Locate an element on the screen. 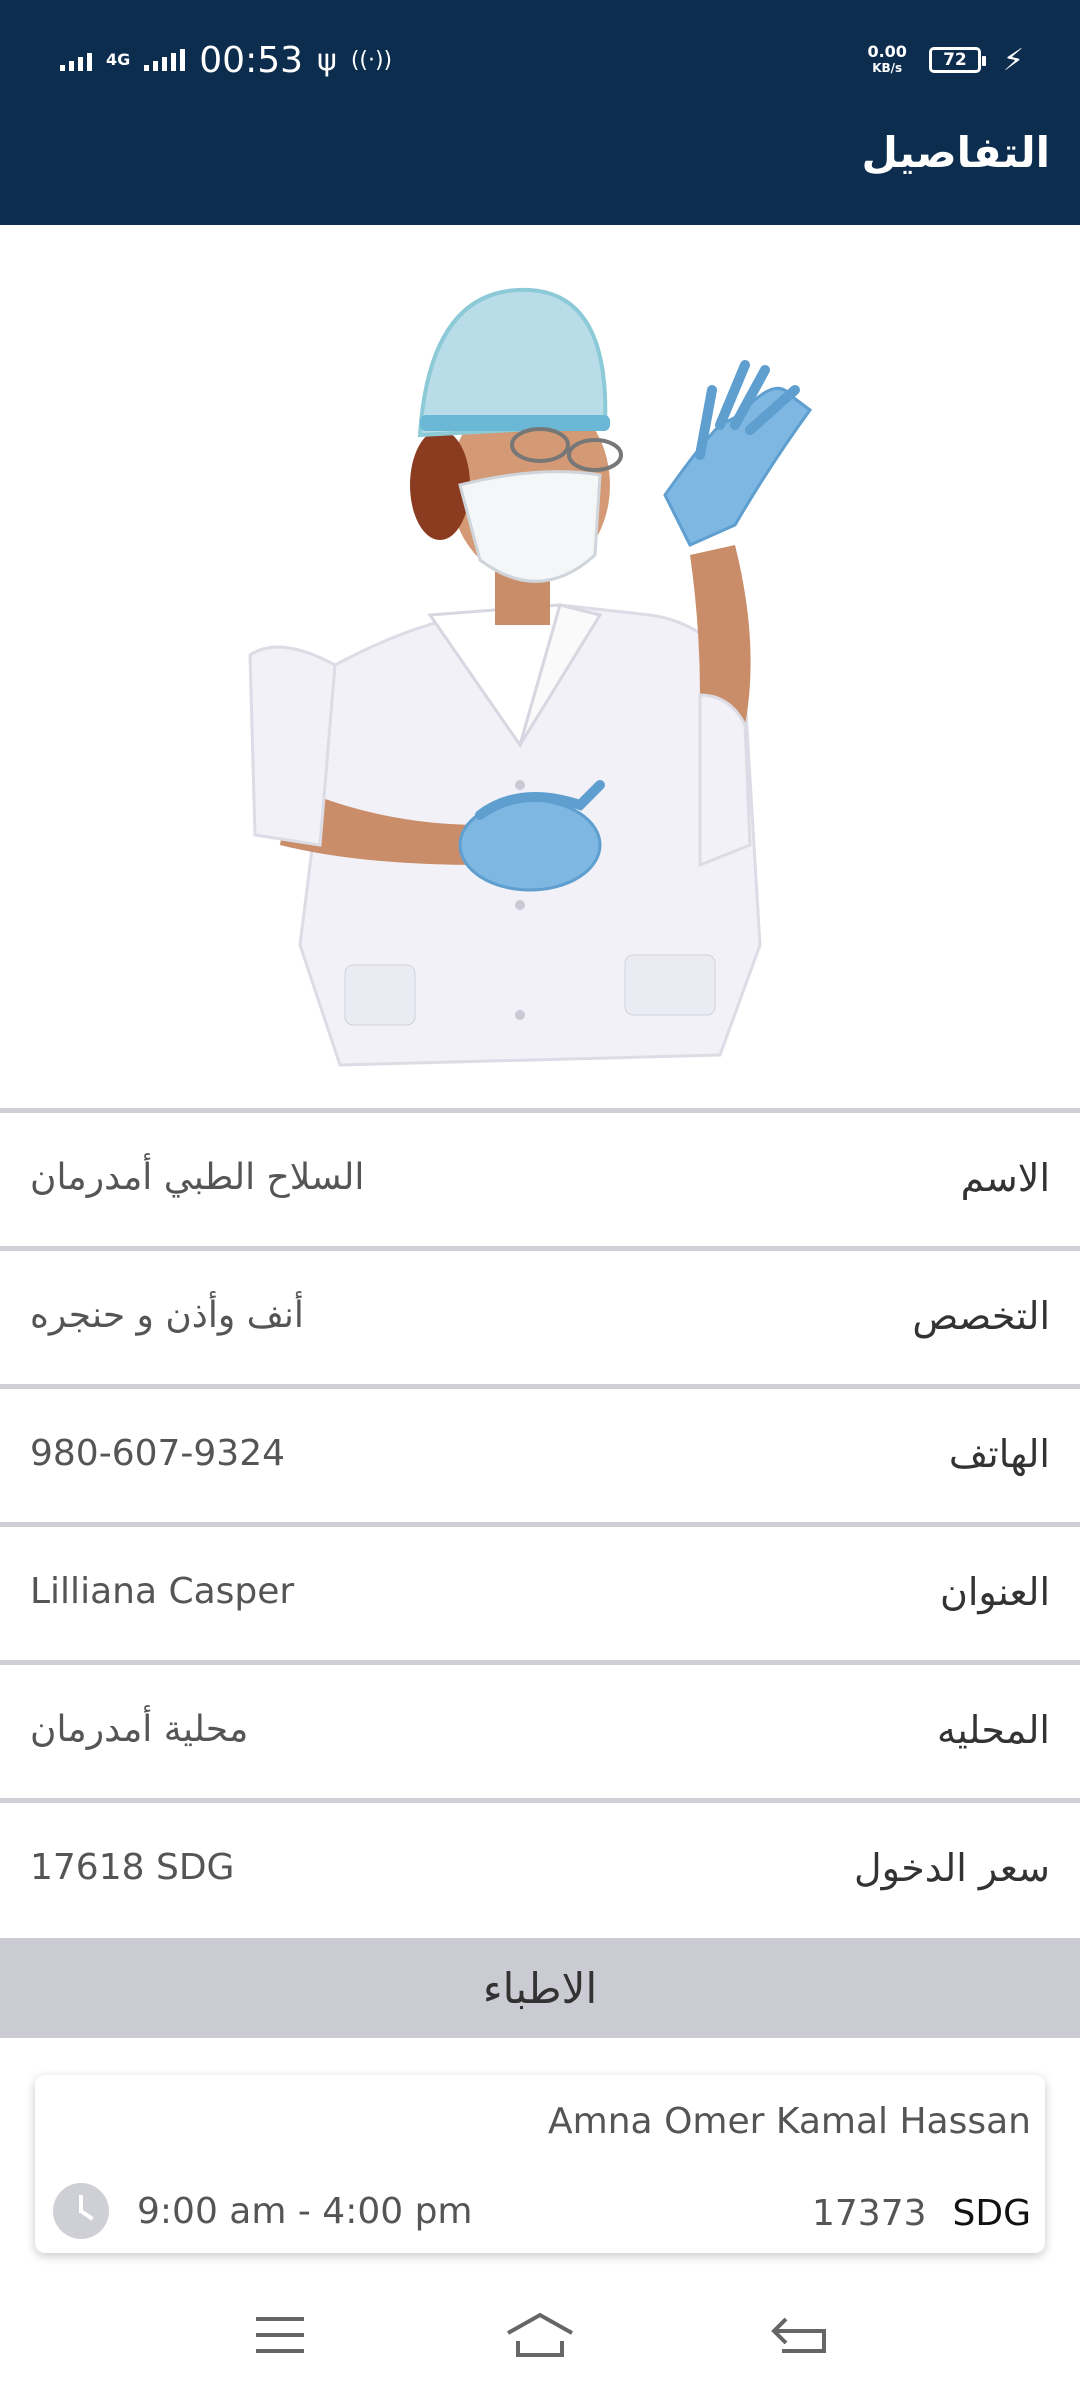 This screenshot has width=1080, height=2400. phone-label: الهاتف is located at coordinates (999, 1453).